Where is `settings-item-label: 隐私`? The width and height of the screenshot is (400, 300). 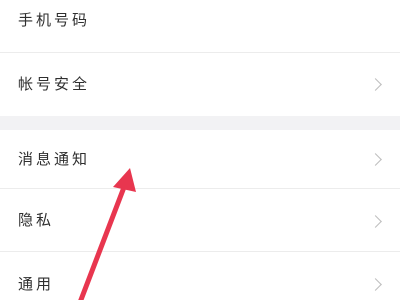
settings-item-label: 隐私 is located at coordinates (36, 220).